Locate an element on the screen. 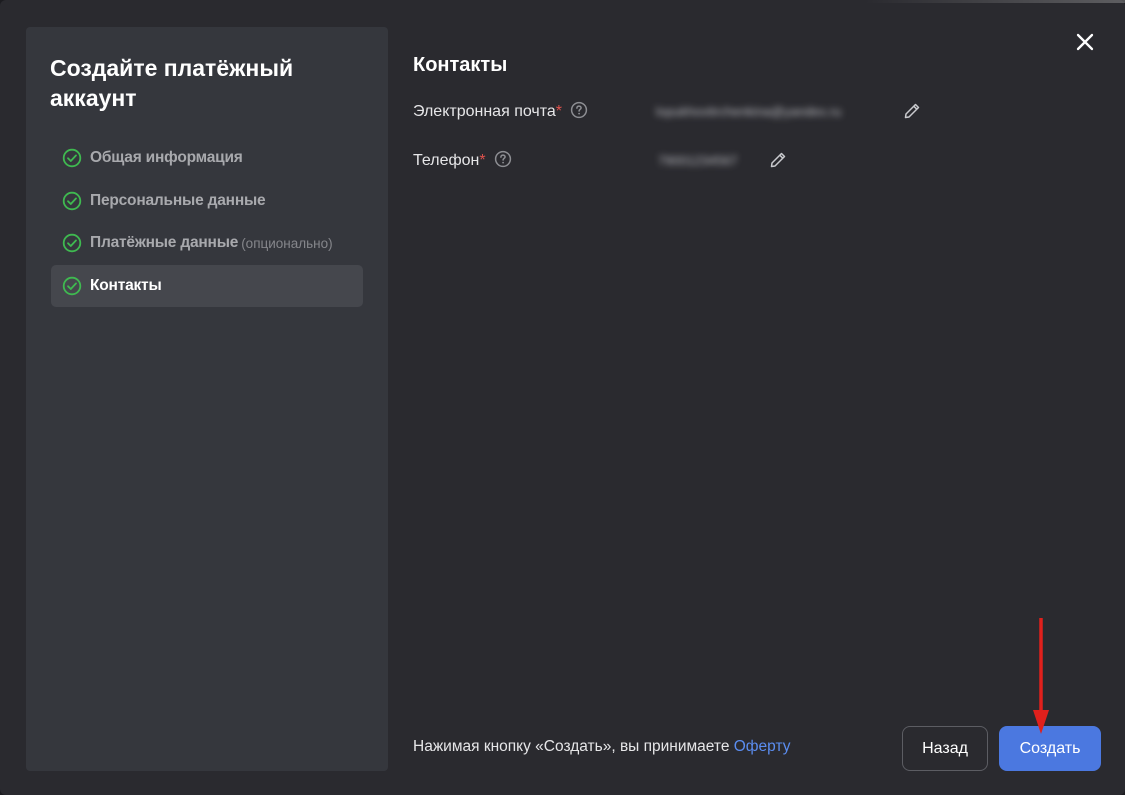 The width and height of the screenshot is (1125, 795). offer-link: Оферту is located at coordinates (762, 746).